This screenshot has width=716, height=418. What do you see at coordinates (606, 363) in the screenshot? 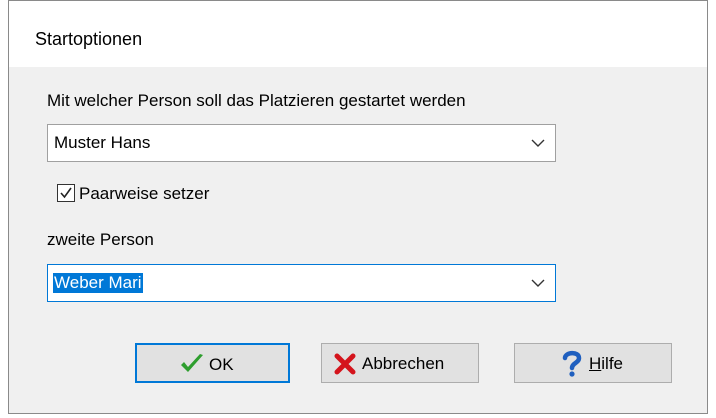
I see `help-button-label: Hilfe` at bounding box center [606, 363].